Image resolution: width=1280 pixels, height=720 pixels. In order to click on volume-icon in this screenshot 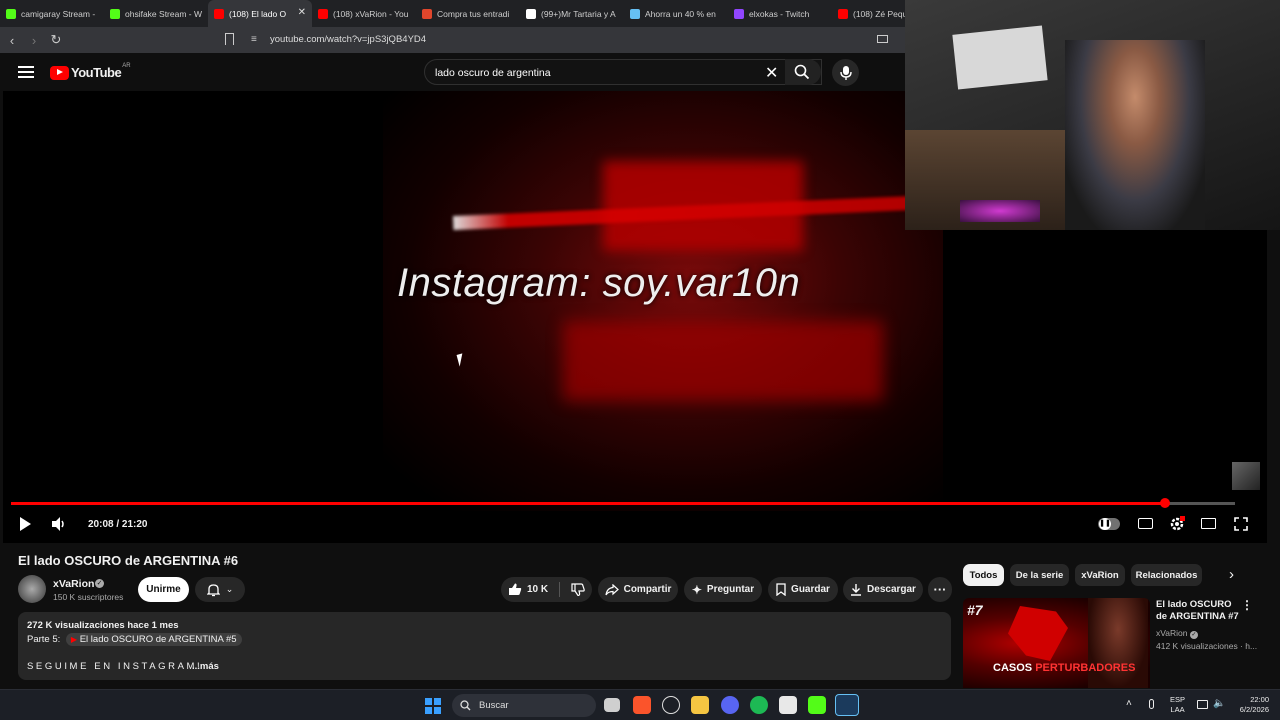, I will do `click(59, 524)`.